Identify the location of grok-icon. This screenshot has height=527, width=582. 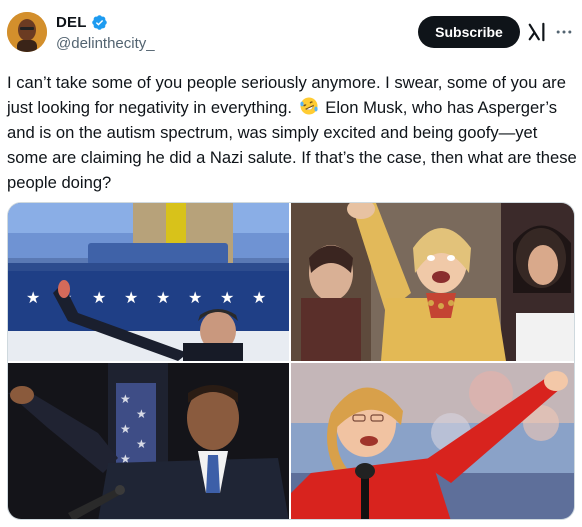
(537, 32).